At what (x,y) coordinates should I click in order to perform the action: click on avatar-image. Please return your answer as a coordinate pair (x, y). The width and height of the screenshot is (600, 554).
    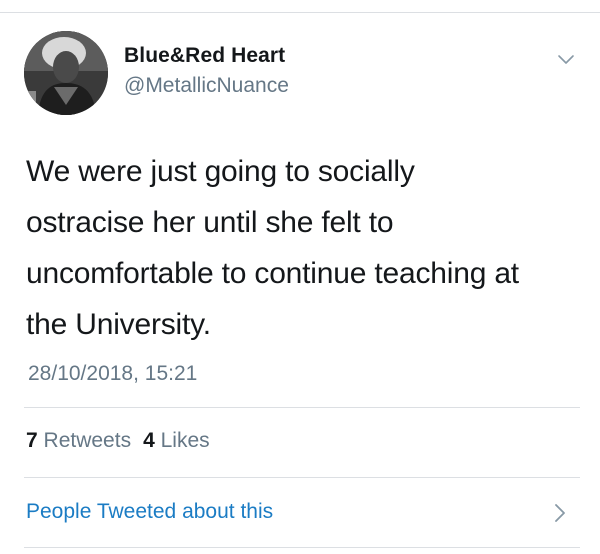
    Looking at the image, I should click on (66, 73).